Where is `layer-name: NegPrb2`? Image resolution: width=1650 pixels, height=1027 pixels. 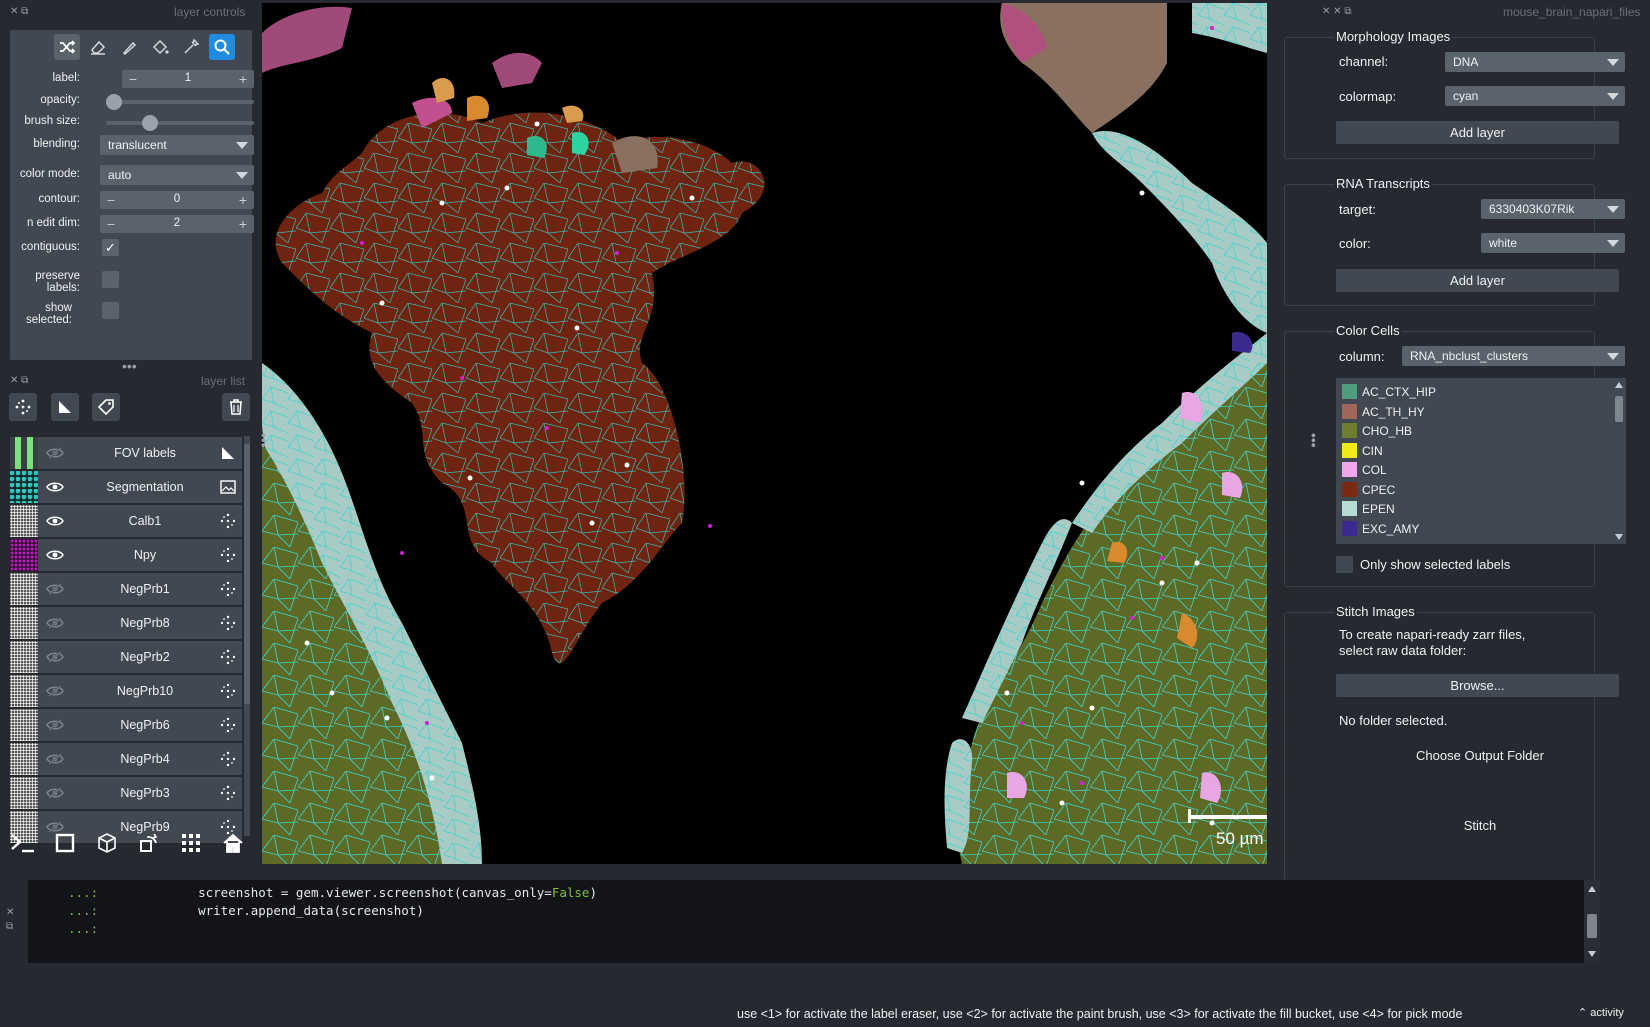
layer-name: NegPrb2 is located at coordinates (145, 657).